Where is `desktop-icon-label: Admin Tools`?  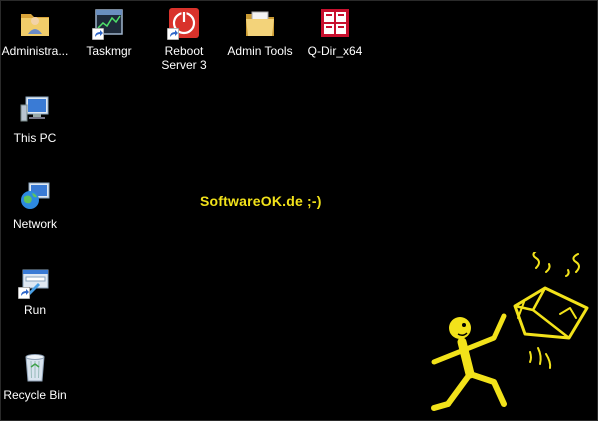 desktop-icon-label: Admin Tools is located at coordinates (260, 51).